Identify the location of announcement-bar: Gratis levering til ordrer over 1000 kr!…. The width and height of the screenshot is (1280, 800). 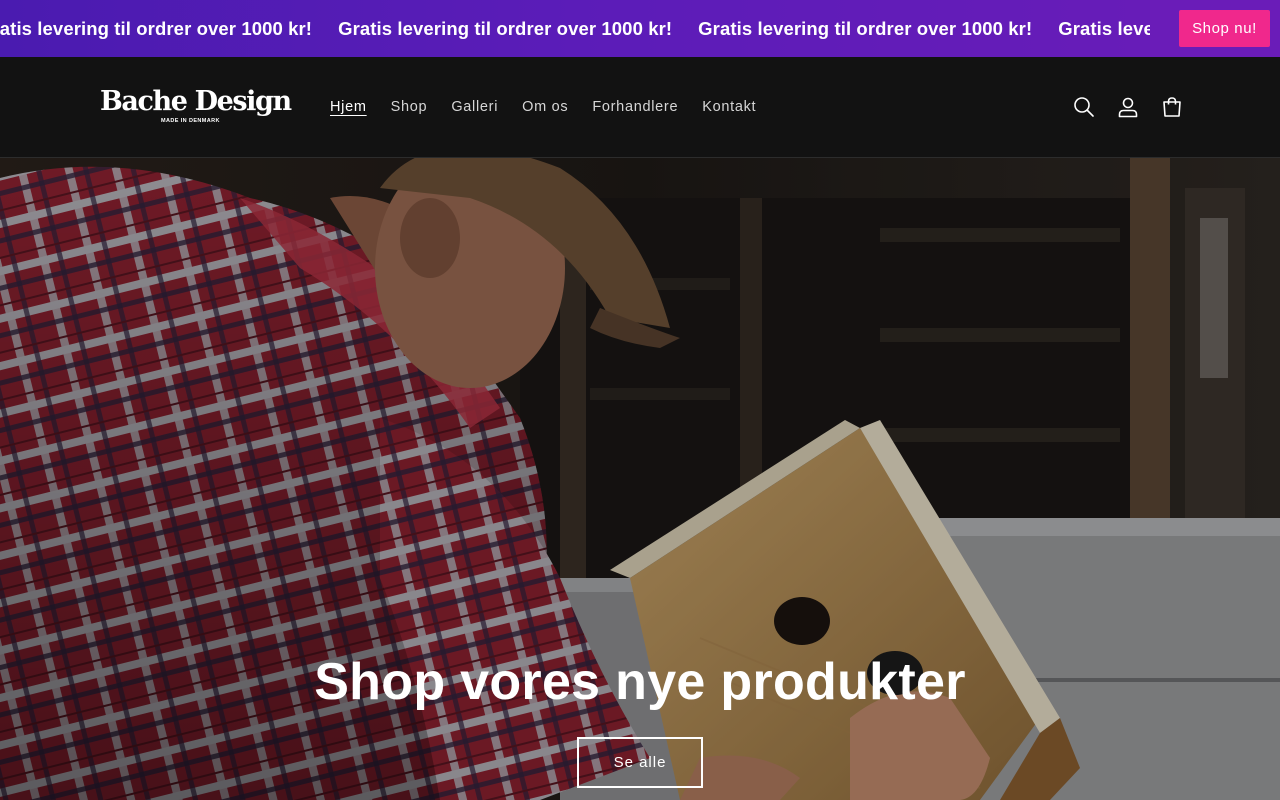
(640, 28).